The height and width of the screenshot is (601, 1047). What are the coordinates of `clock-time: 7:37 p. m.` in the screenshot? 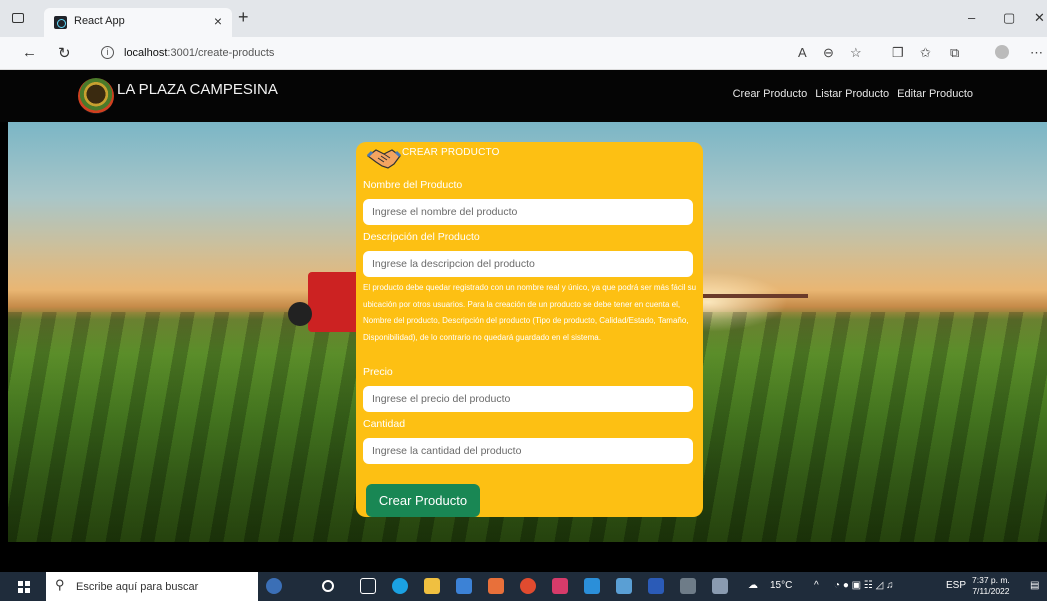 It's located at (991, 580).